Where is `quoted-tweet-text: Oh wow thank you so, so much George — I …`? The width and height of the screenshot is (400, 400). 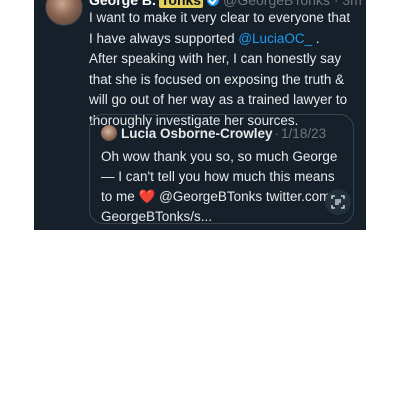
quoted-tweet-text: Oh wow thank you so, so much George — I … is located at coordinates (225, 187).